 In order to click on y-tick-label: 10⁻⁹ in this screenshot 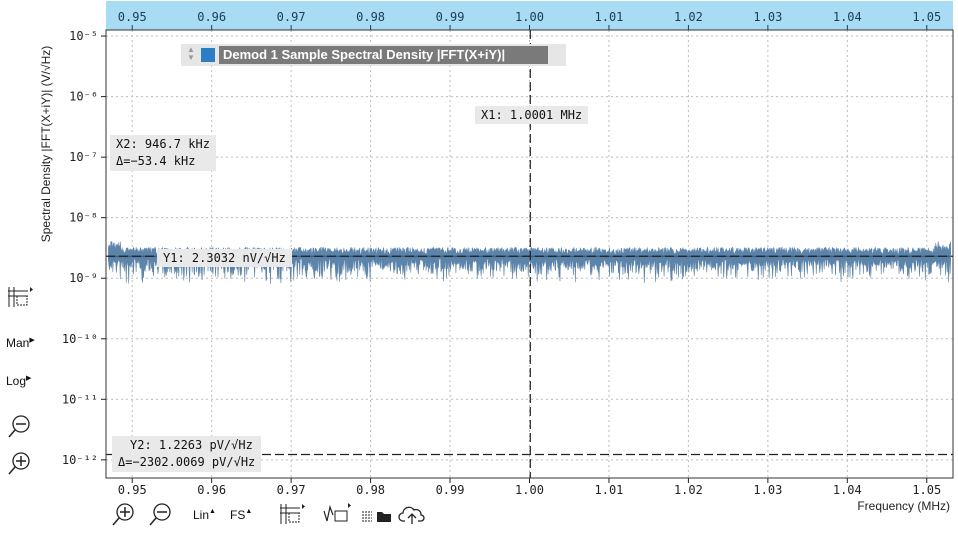, I will do `click(83, 278)`.